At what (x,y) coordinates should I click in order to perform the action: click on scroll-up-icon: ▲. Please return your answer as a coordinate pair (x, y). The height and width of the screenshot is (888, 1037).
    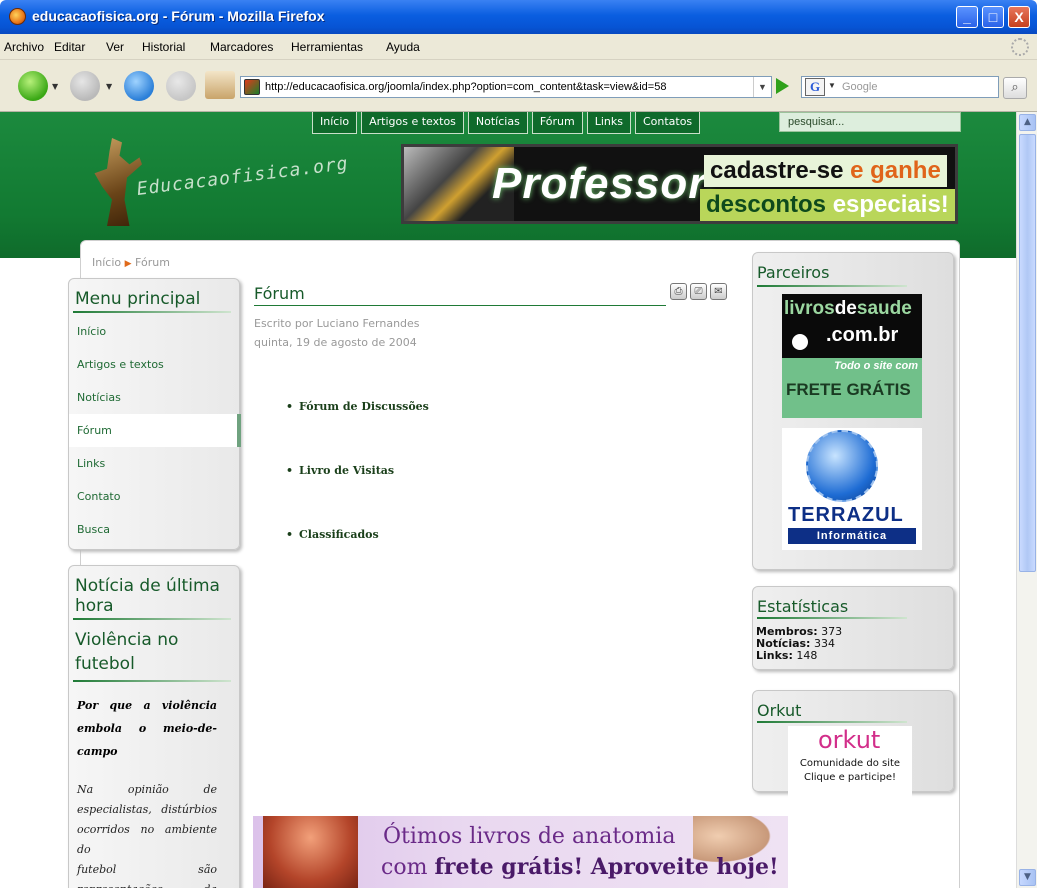
    Looking at the image, I should click on (1027, 122).